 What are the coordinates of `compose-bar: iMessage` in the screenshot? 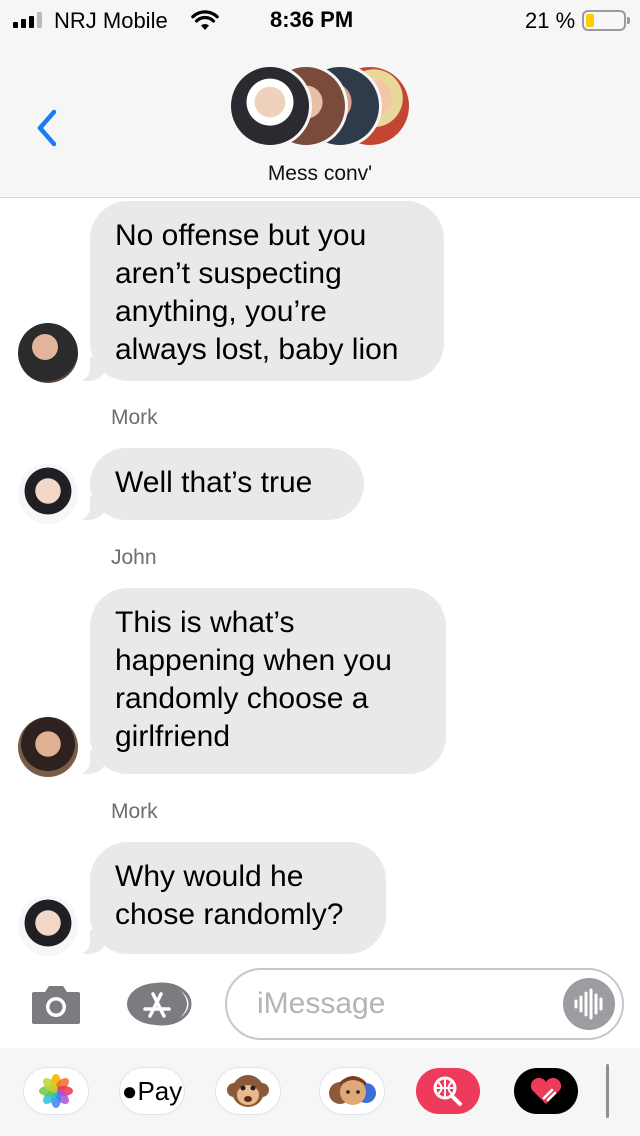 It's located at (320, 1004).